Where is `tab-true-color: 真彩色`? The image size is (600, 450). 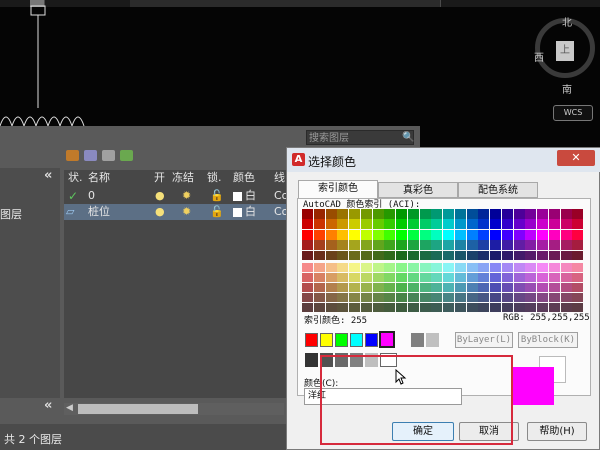 tab-true-color: 真彩色 is located at coordinates (418, 190).